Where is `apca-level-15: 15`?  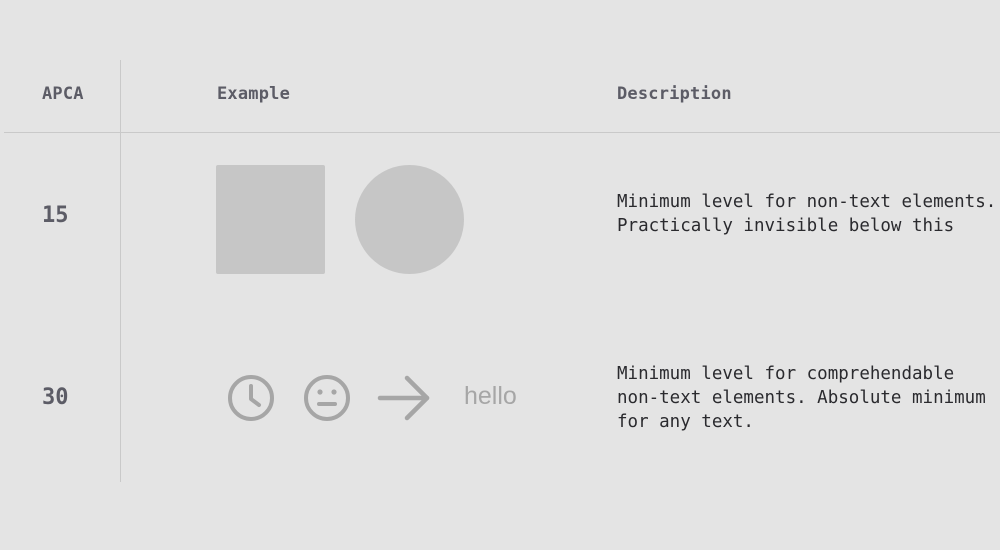
apca-level-15: 15 is located at coordinates (55, 215).